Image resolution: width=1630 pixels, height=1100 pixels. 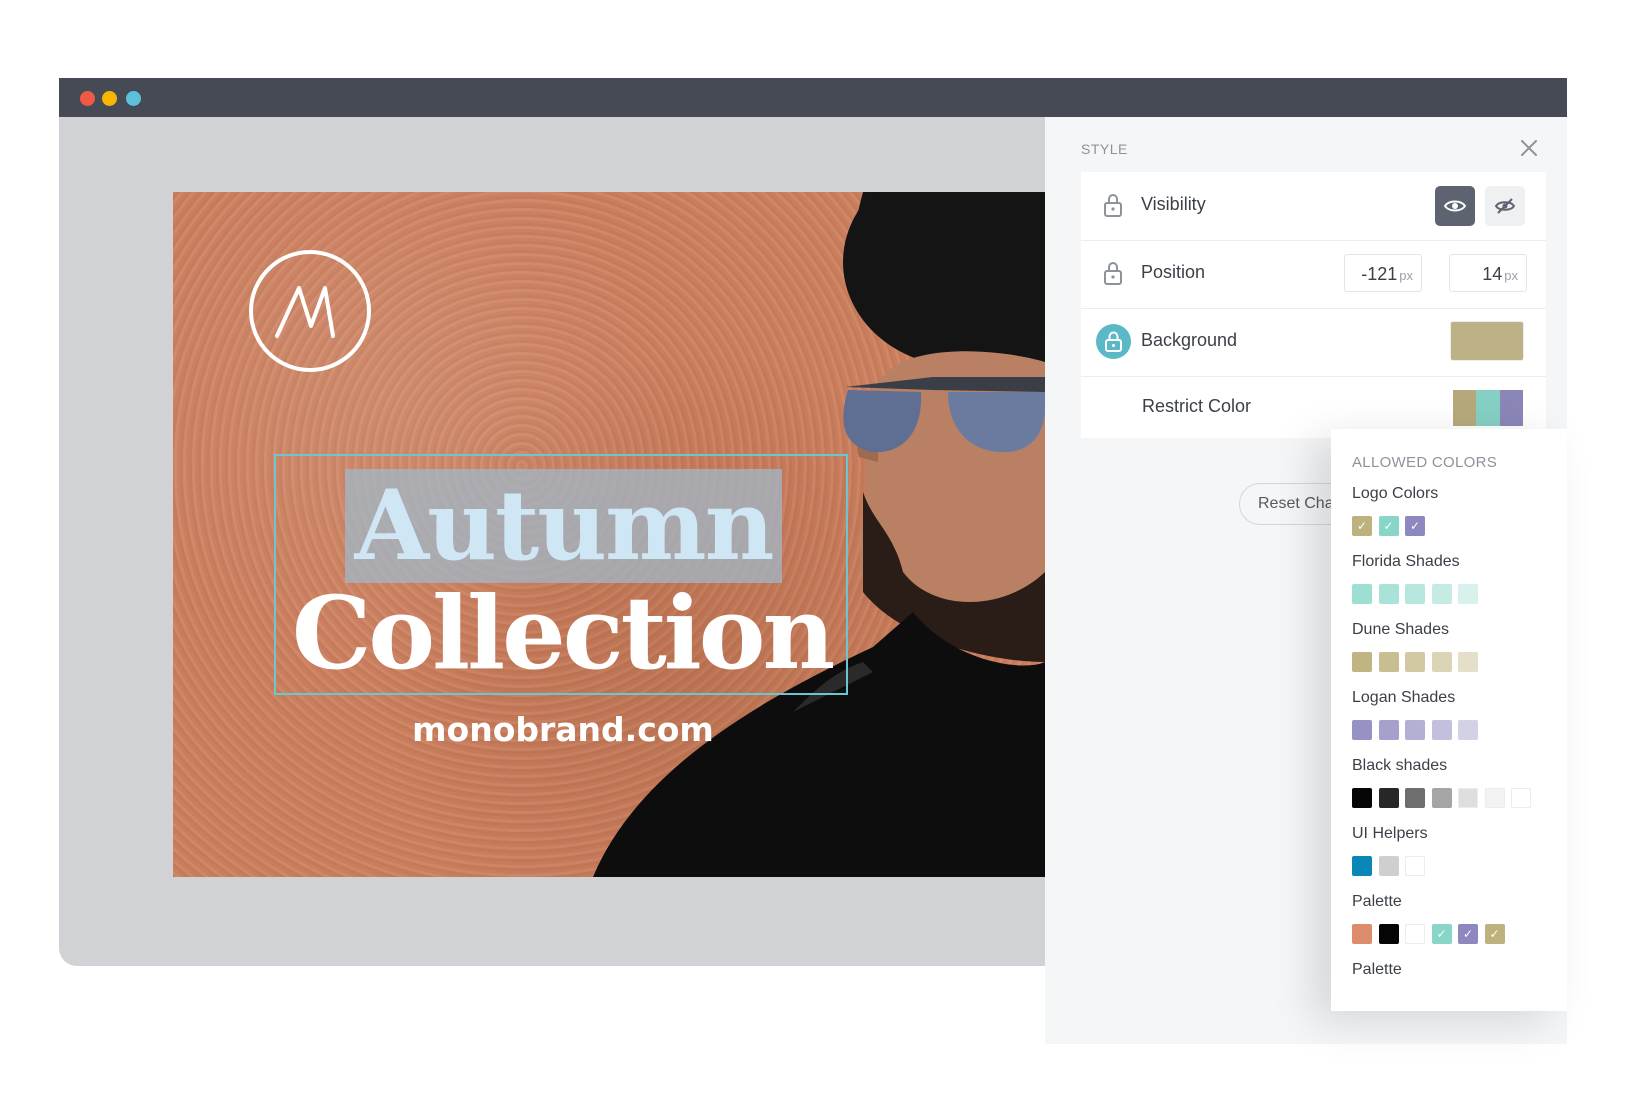 What do you see at coordinates (1377, 901) in the screenshot?
I see `color-group-label: Palette` at bounding box center [1377, 901].